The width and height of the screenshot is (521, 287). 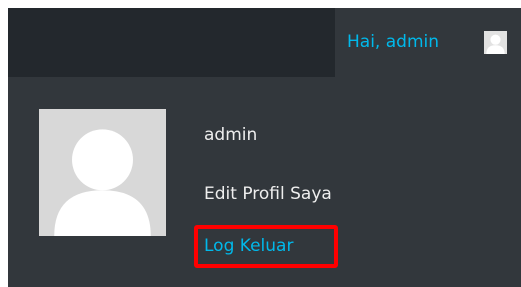 I want to click on logout-link: Log Keluar, so click(x=248, y=246).